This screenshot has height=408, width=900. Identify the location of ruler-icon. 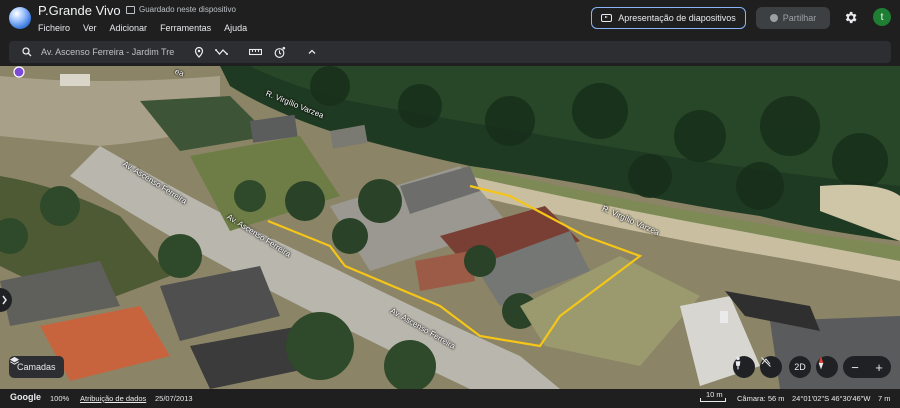
(255, 52).